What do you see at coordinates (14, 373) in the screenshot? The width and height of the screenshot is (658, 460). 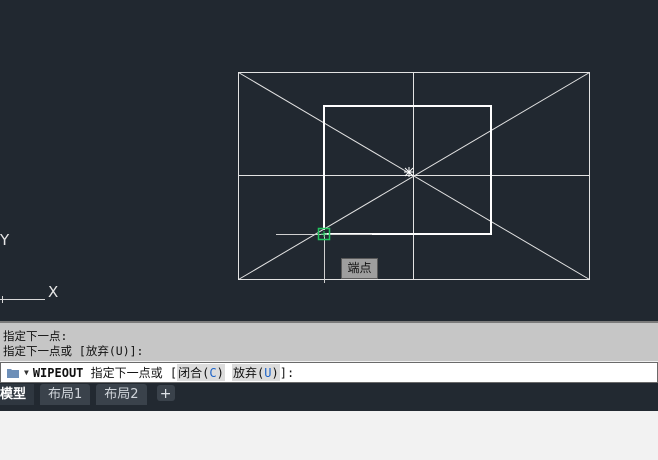 I see `command-folder-icon` at bounding box center [14, 373].